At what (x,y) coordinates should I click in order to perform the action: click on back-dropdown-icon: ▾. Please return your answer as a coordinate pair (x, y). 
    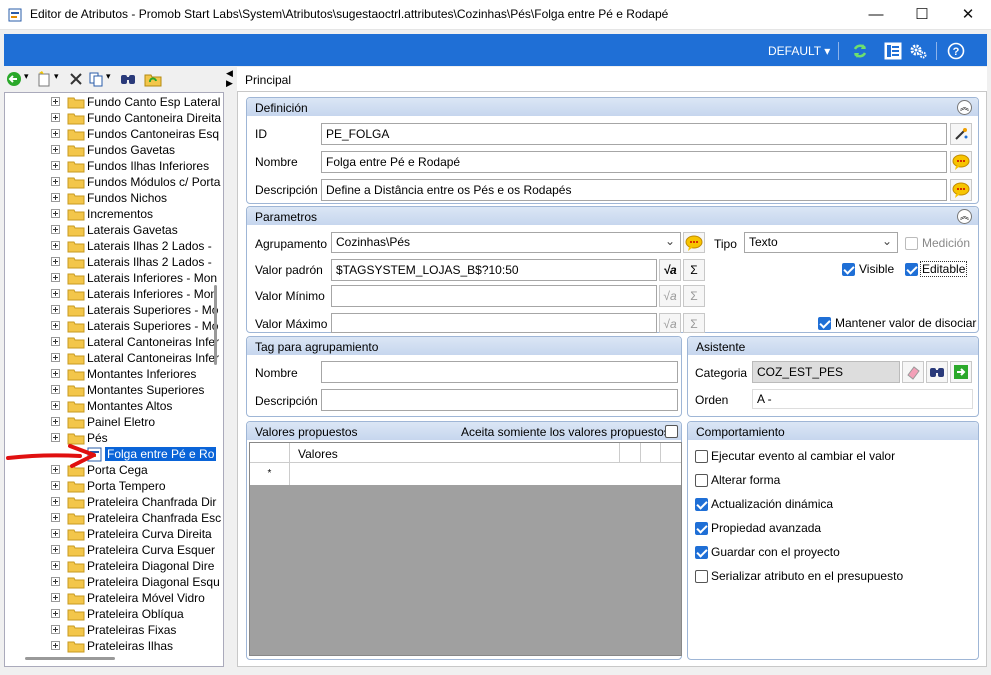
    Looking at the image, I should click on (26, 76).